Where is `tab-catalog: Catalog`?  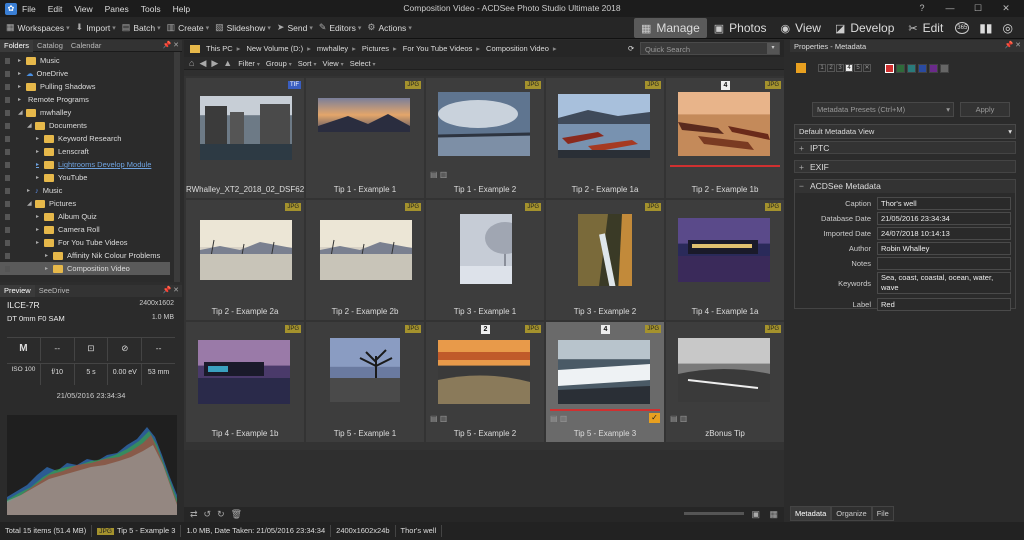 tab-catalog: Catalog is located at coordinates (50, 46).